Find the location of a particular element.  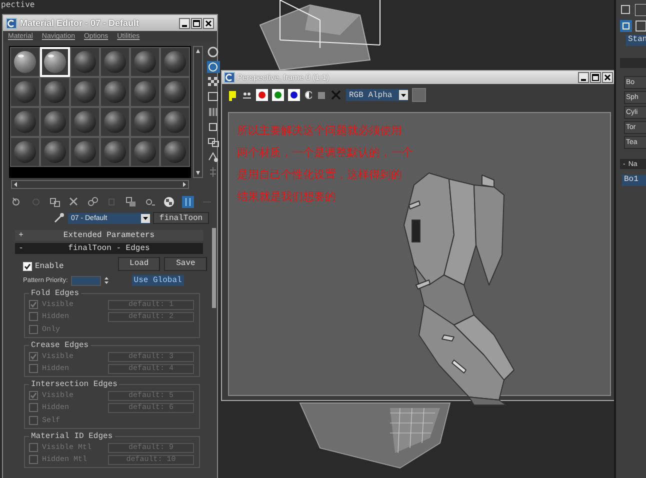

note-text: 两个材质，一个是调整默认的，一个 is located at coordinates (325, 153).